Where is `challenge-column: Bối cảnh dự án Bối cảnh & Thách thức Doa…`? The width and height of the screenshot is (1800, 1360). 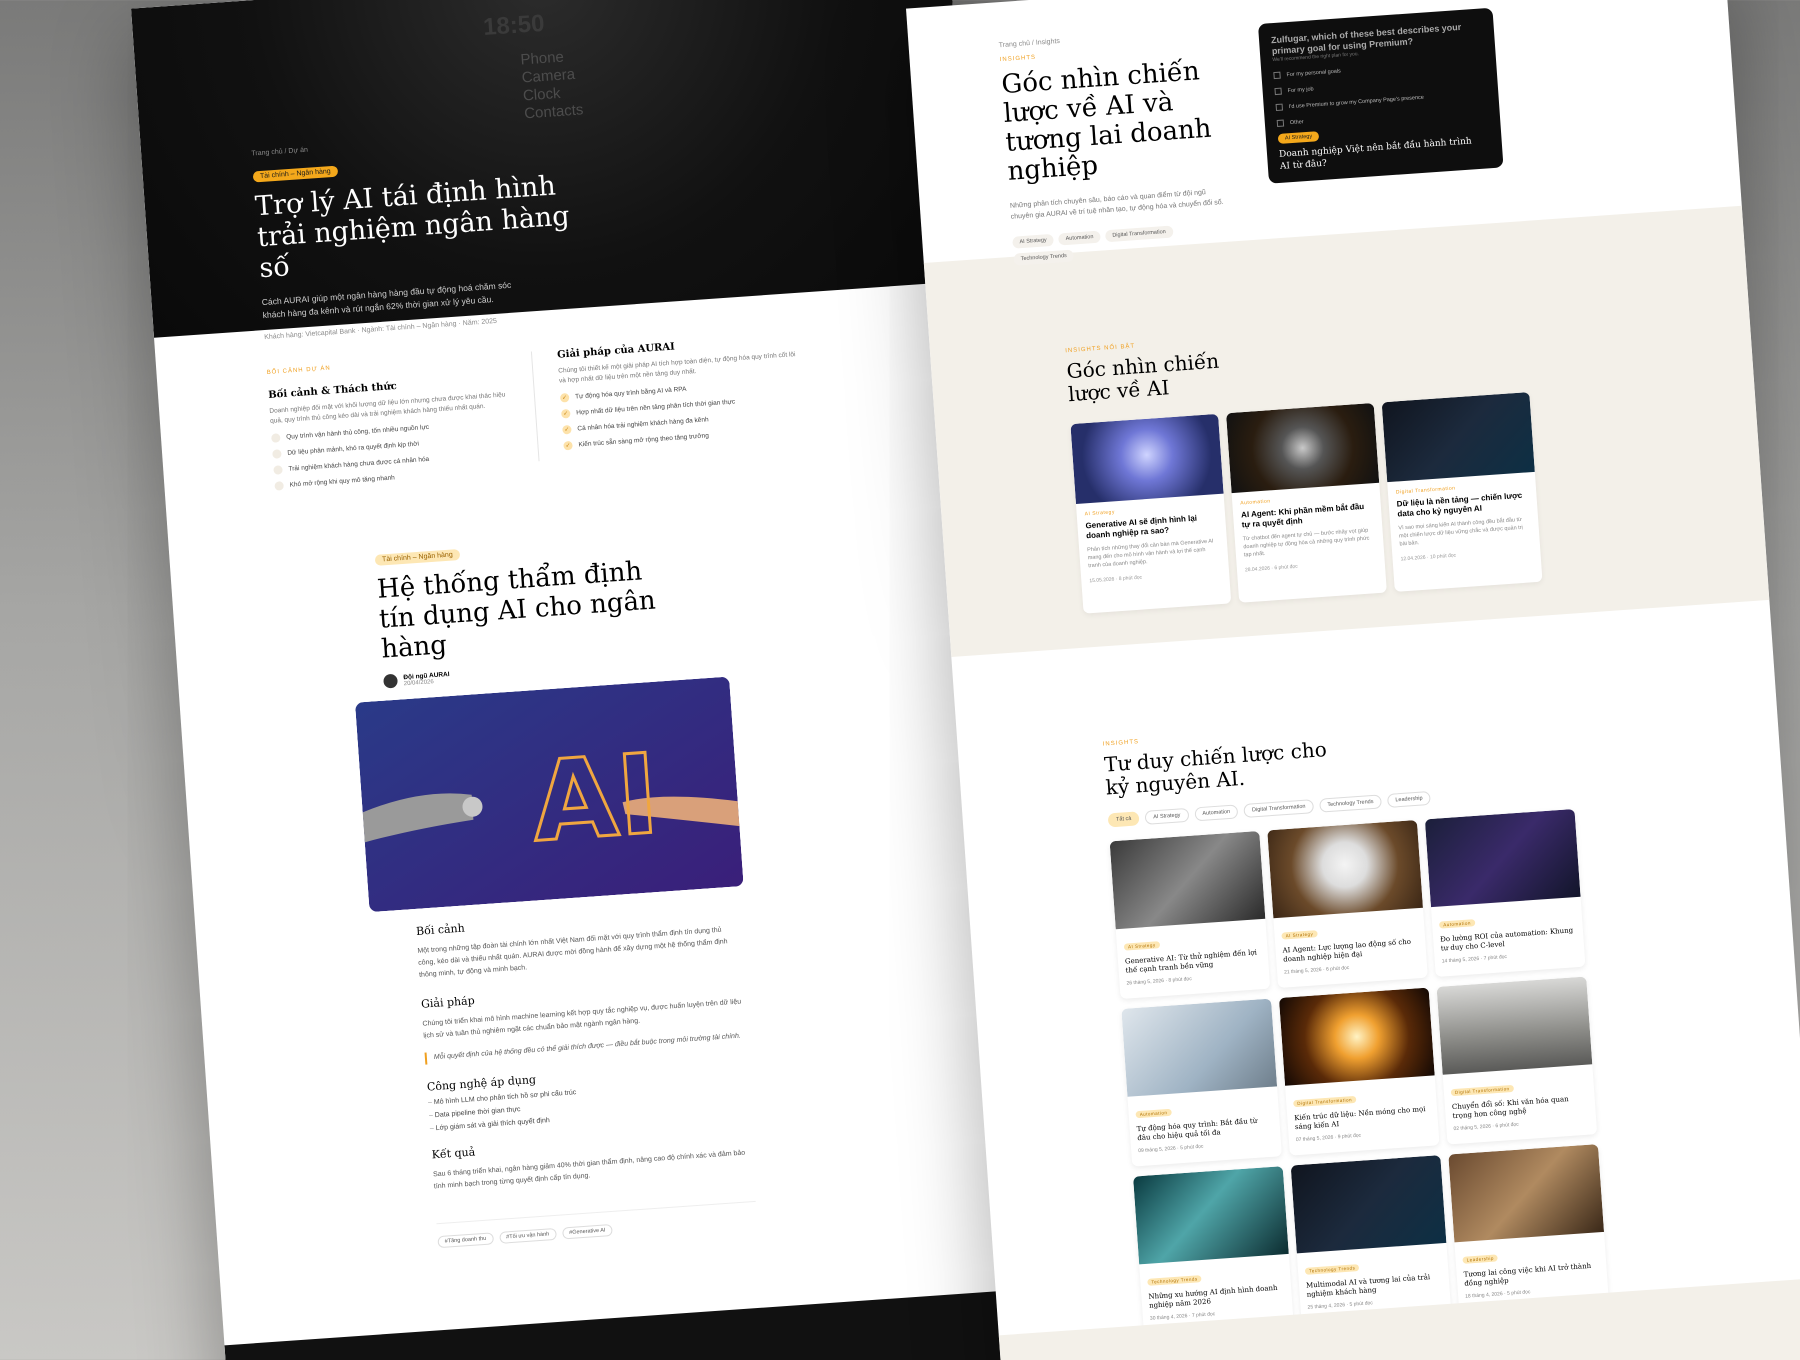 challenge-column: Bối cảnh dự án Bối cảnh & Thách thức Doa… is located at coordinates (390, 422).